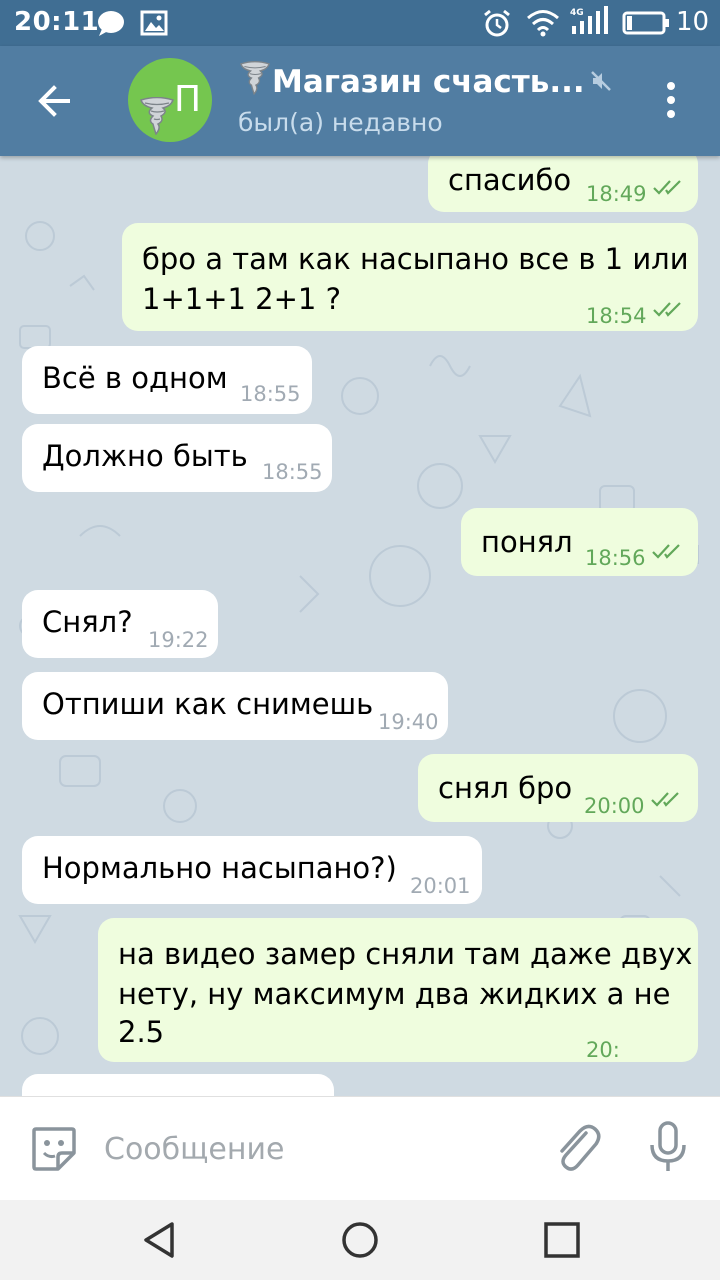  What do you see at coordinates (141, 1032) in the screenshot?
I see `message-text-line-3: 2.5` at bounding box center [141, 1032].